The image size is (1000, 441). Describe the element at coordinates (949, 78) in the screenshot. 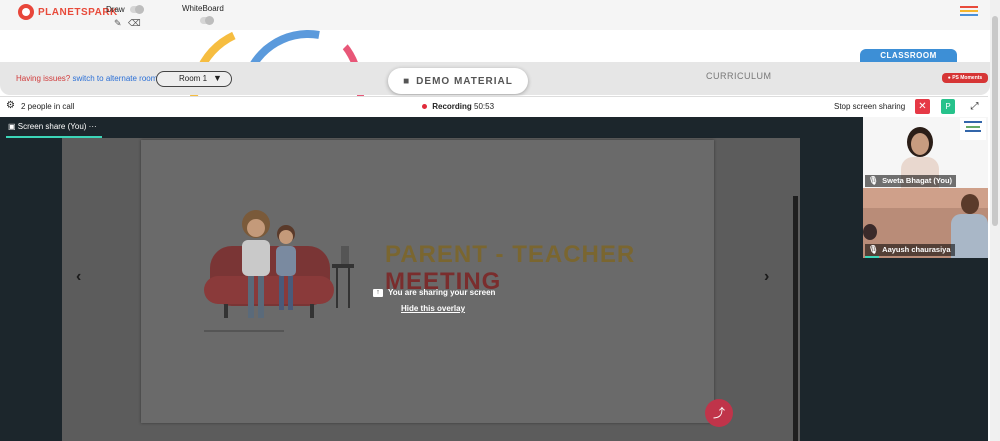

I see `camera-icon: ●` at that location.